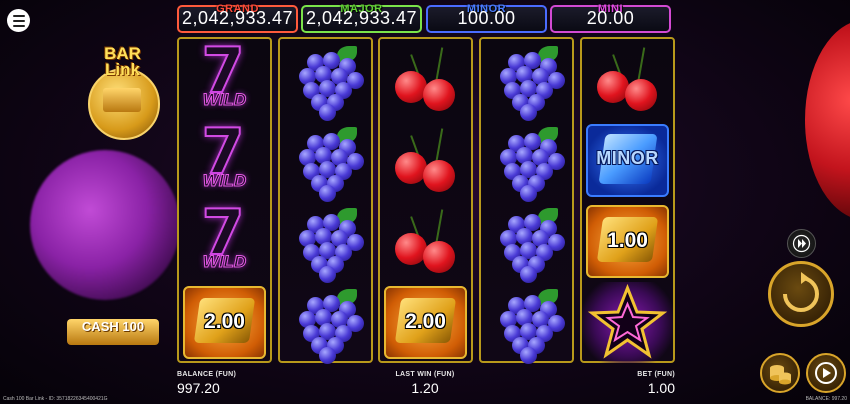 The width and height of the screenshot is (850, 404). Describe the element at coordinates (425, 374) in the screenshot. I see `last-win-label: LAST WIN (FUN)` at that location.